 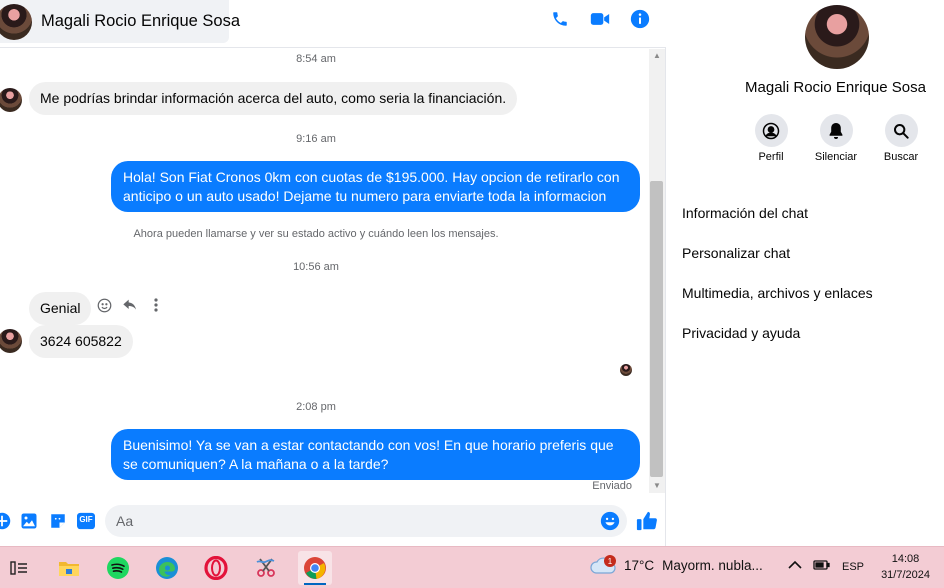 I want to click on menu-media-files-links: Multimedia, archivos y enlaces, so click(x=807, y=293).